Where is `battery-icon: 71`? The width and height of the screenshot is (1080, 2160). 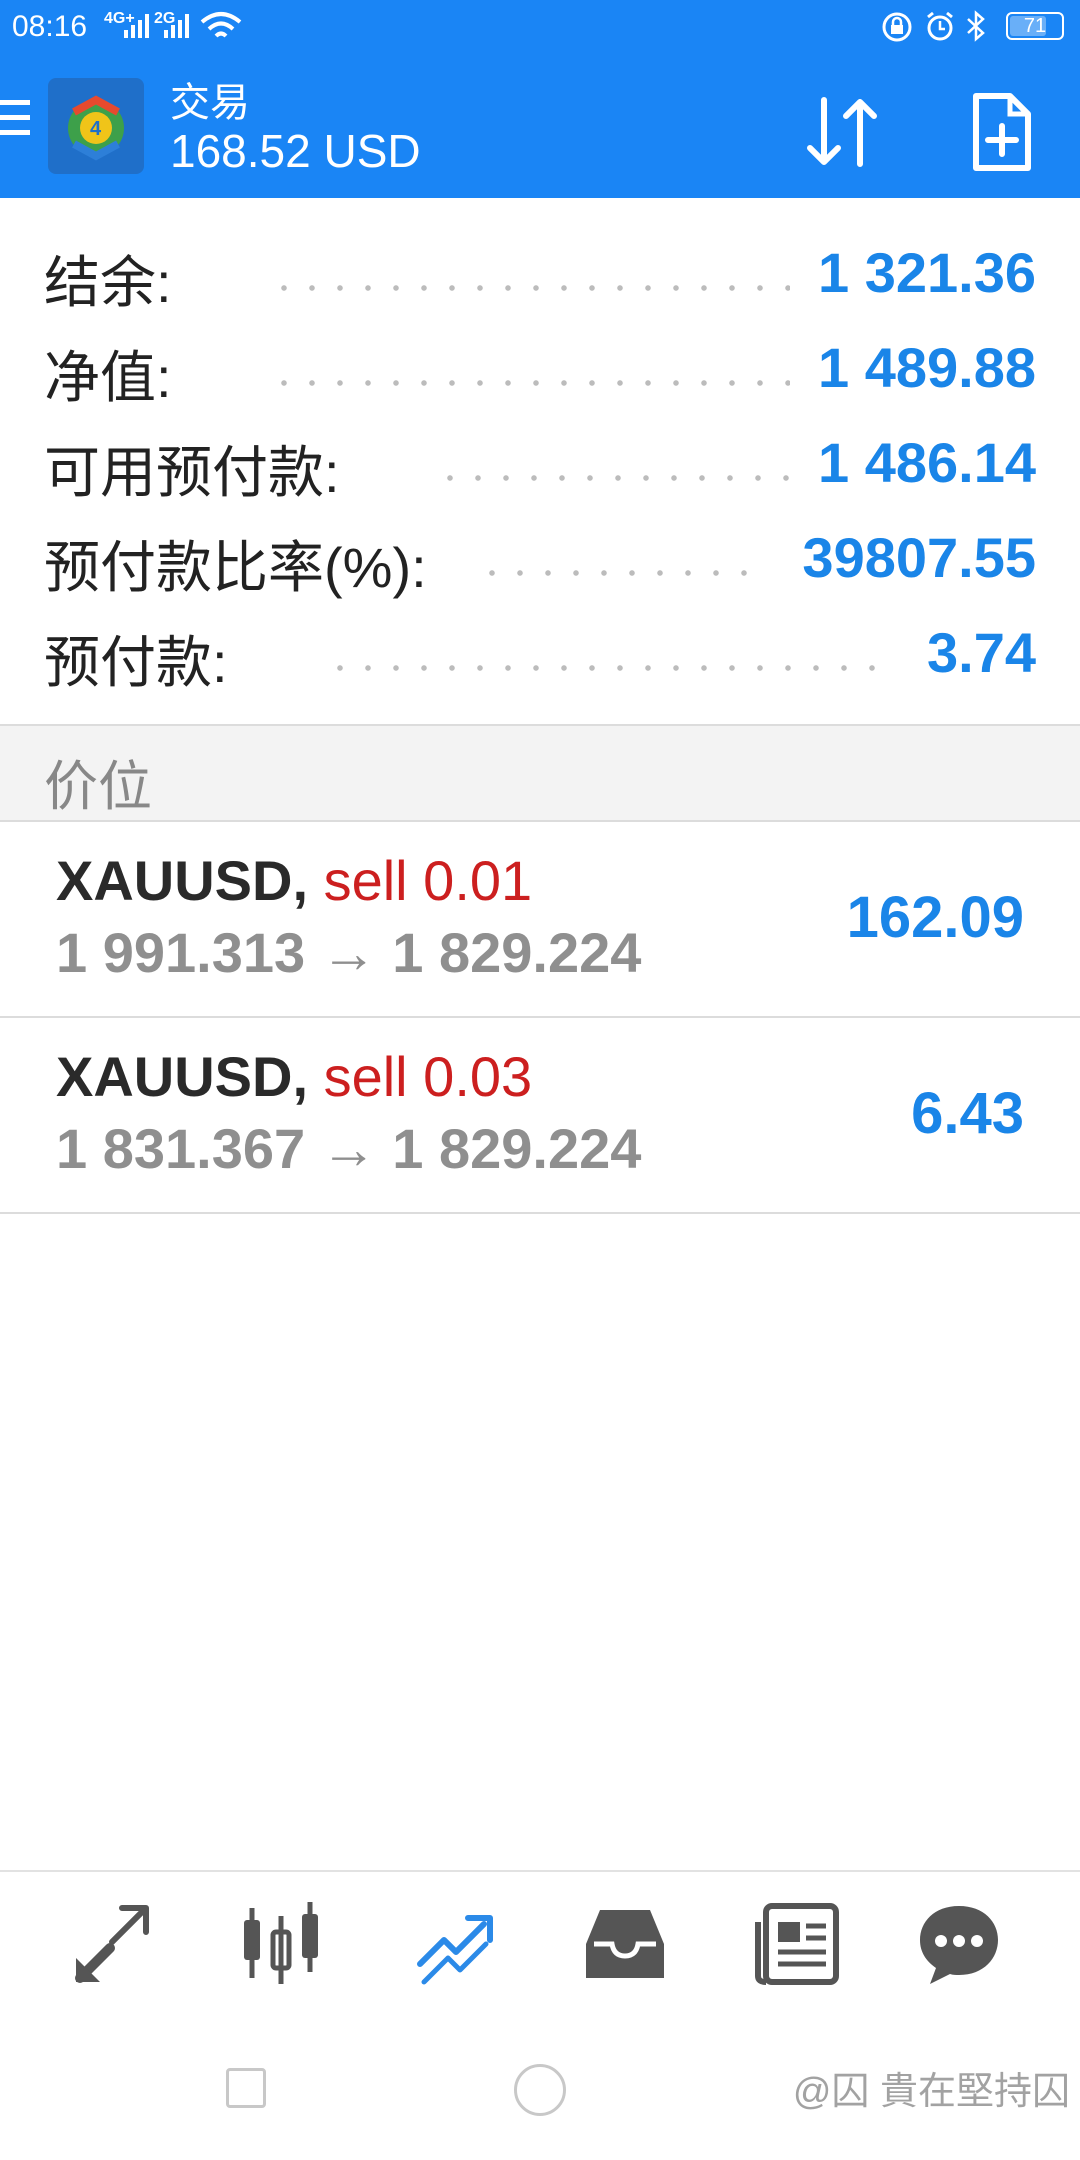
battery-icon: 71 is located at coordinates (1035, 26).